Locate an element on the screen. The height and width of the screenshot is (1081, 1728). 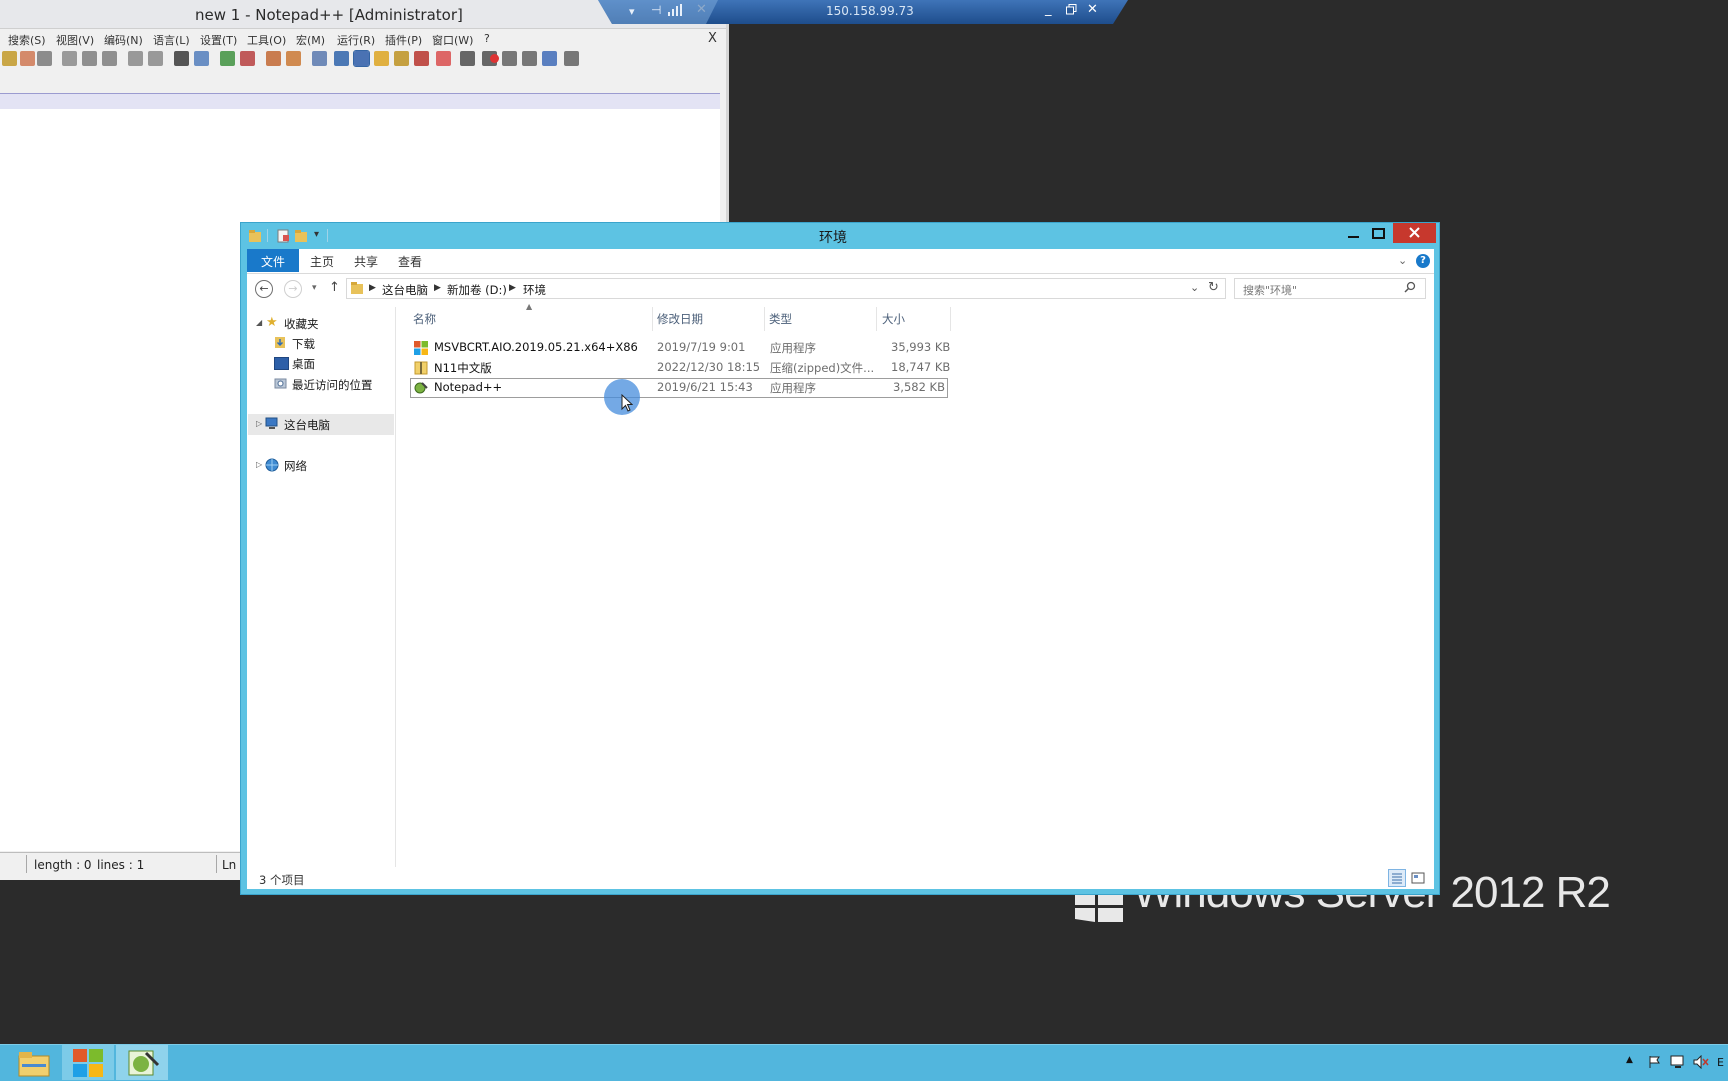
breadcrumb-this-pc: 这台电脑 is located at coordinates (405, 290).